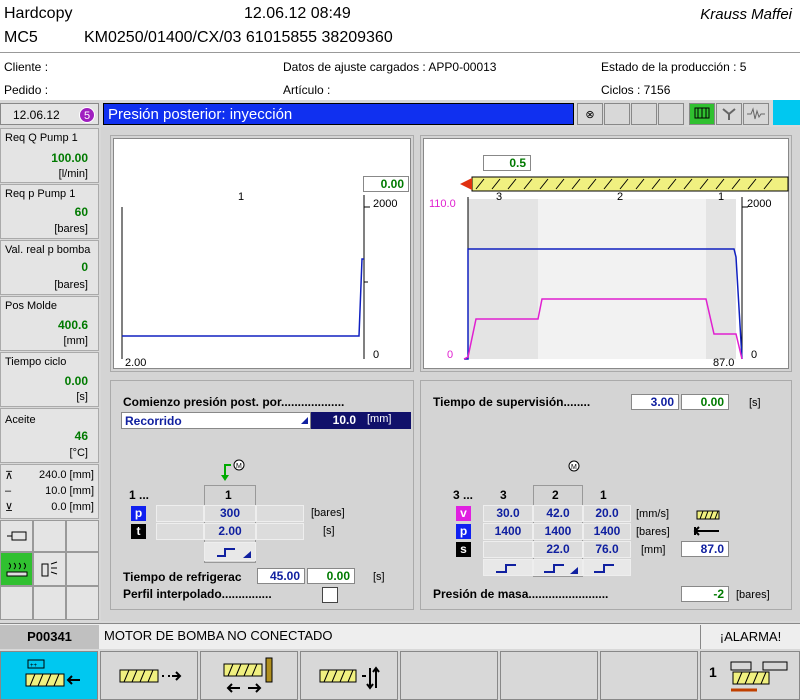 This screenshot has height=700, width=800. I want to click on sidebar-value: 46, so click(81, 436).